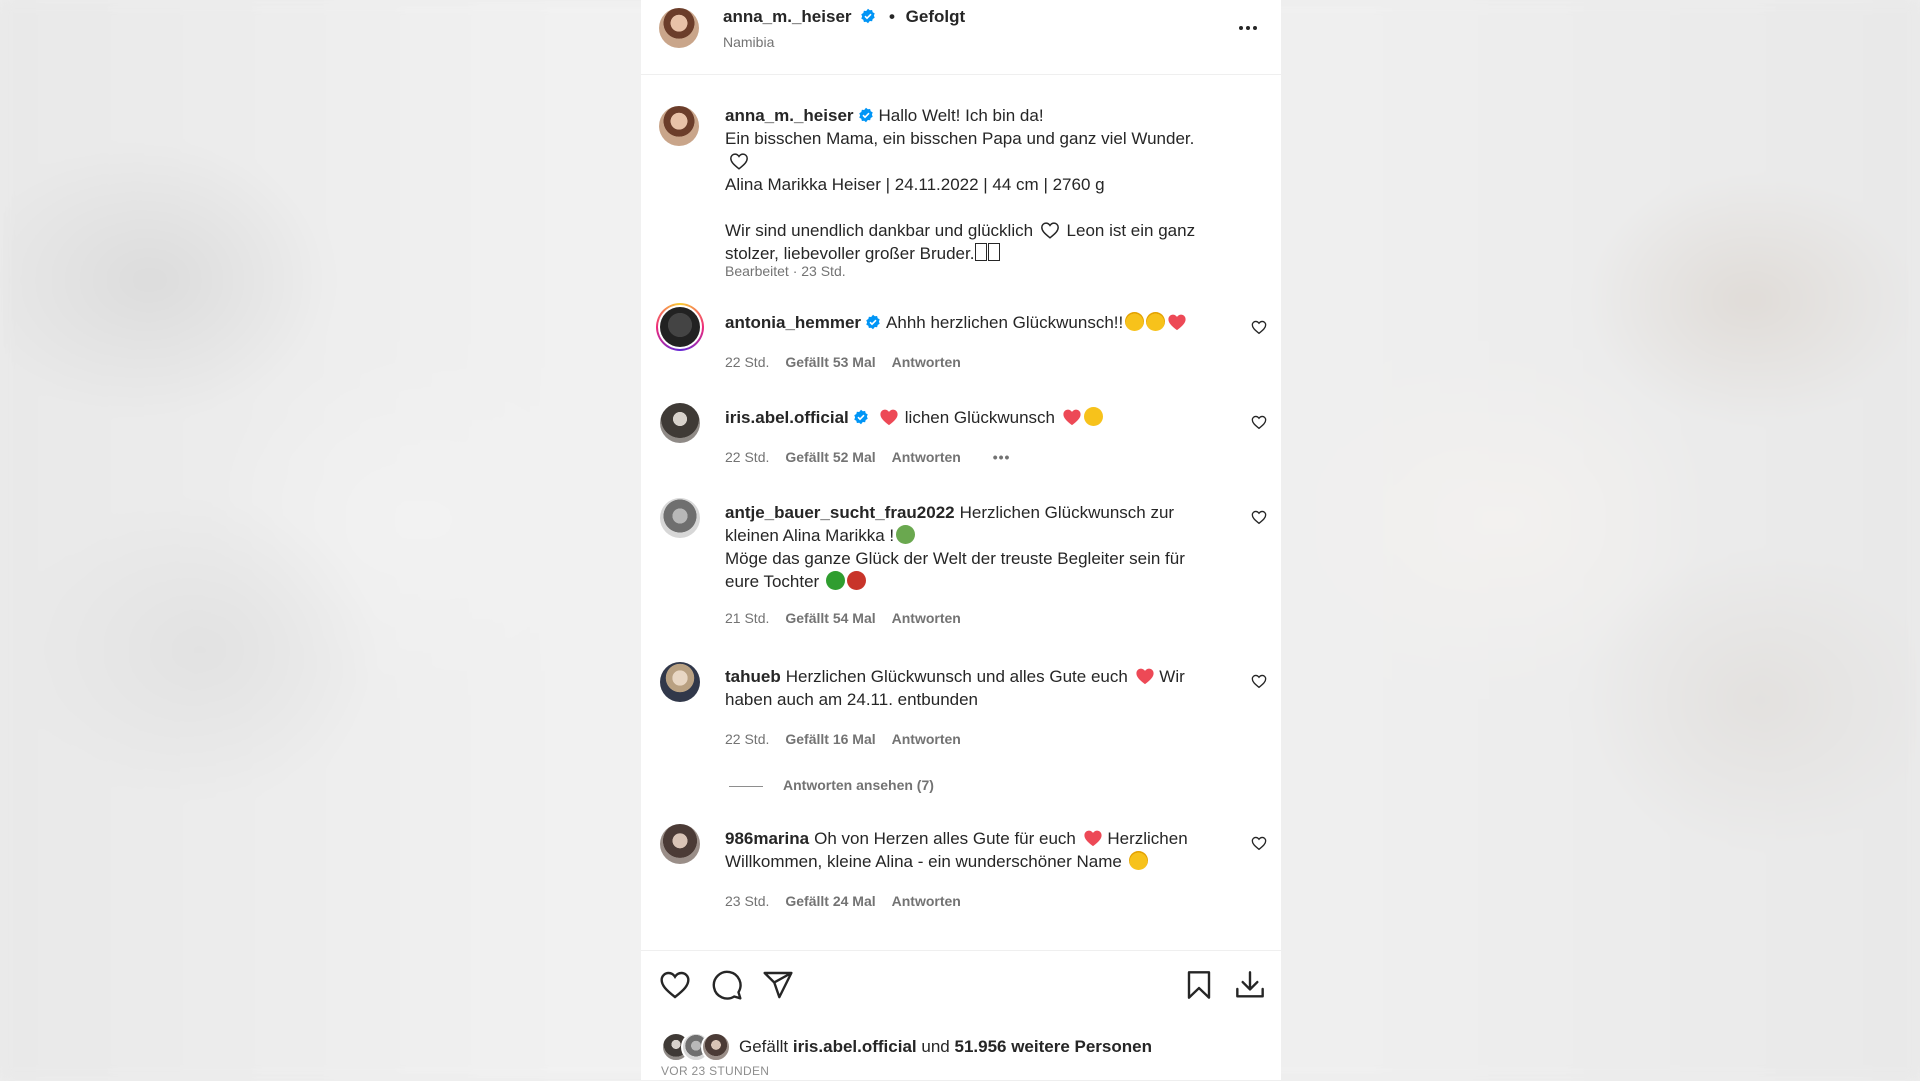 The width and height of the screenshot is (1920, 1081). What do you see at coordinates (747, 901) in the screenshot?
I see `comment-time: 23 Std.` at bounding box center [747, 901].